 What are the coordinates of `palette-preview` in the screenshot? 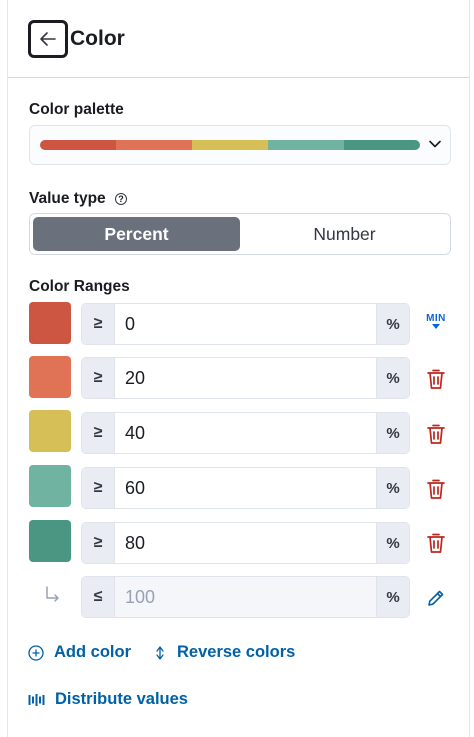 It's located at (230, 145).